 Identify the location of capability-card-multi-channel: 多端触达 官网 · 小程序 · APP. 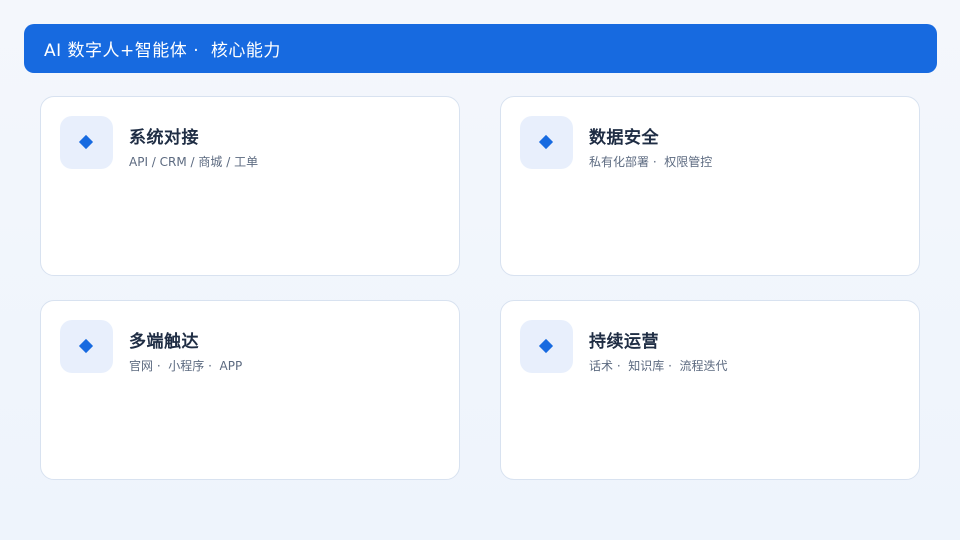
(250, 390).